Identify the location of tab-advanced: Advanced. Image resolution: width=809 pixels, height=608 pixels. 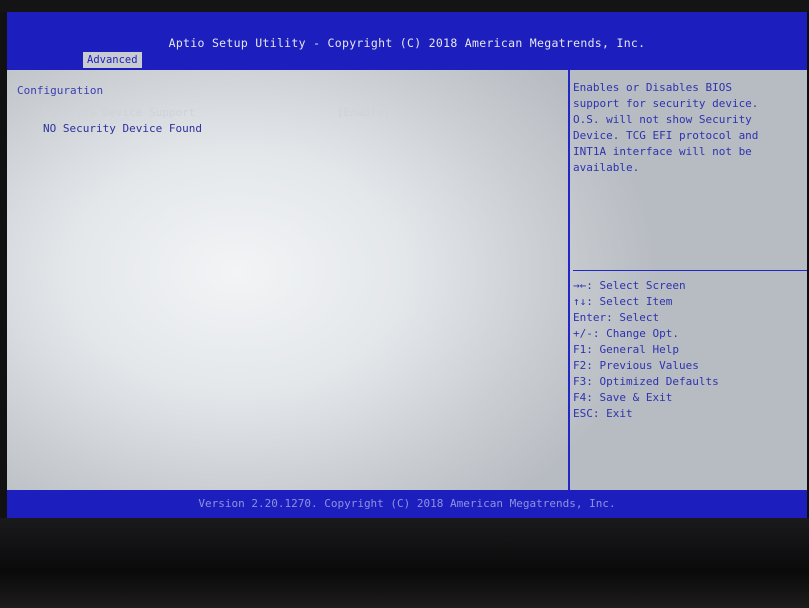
(112, 60).